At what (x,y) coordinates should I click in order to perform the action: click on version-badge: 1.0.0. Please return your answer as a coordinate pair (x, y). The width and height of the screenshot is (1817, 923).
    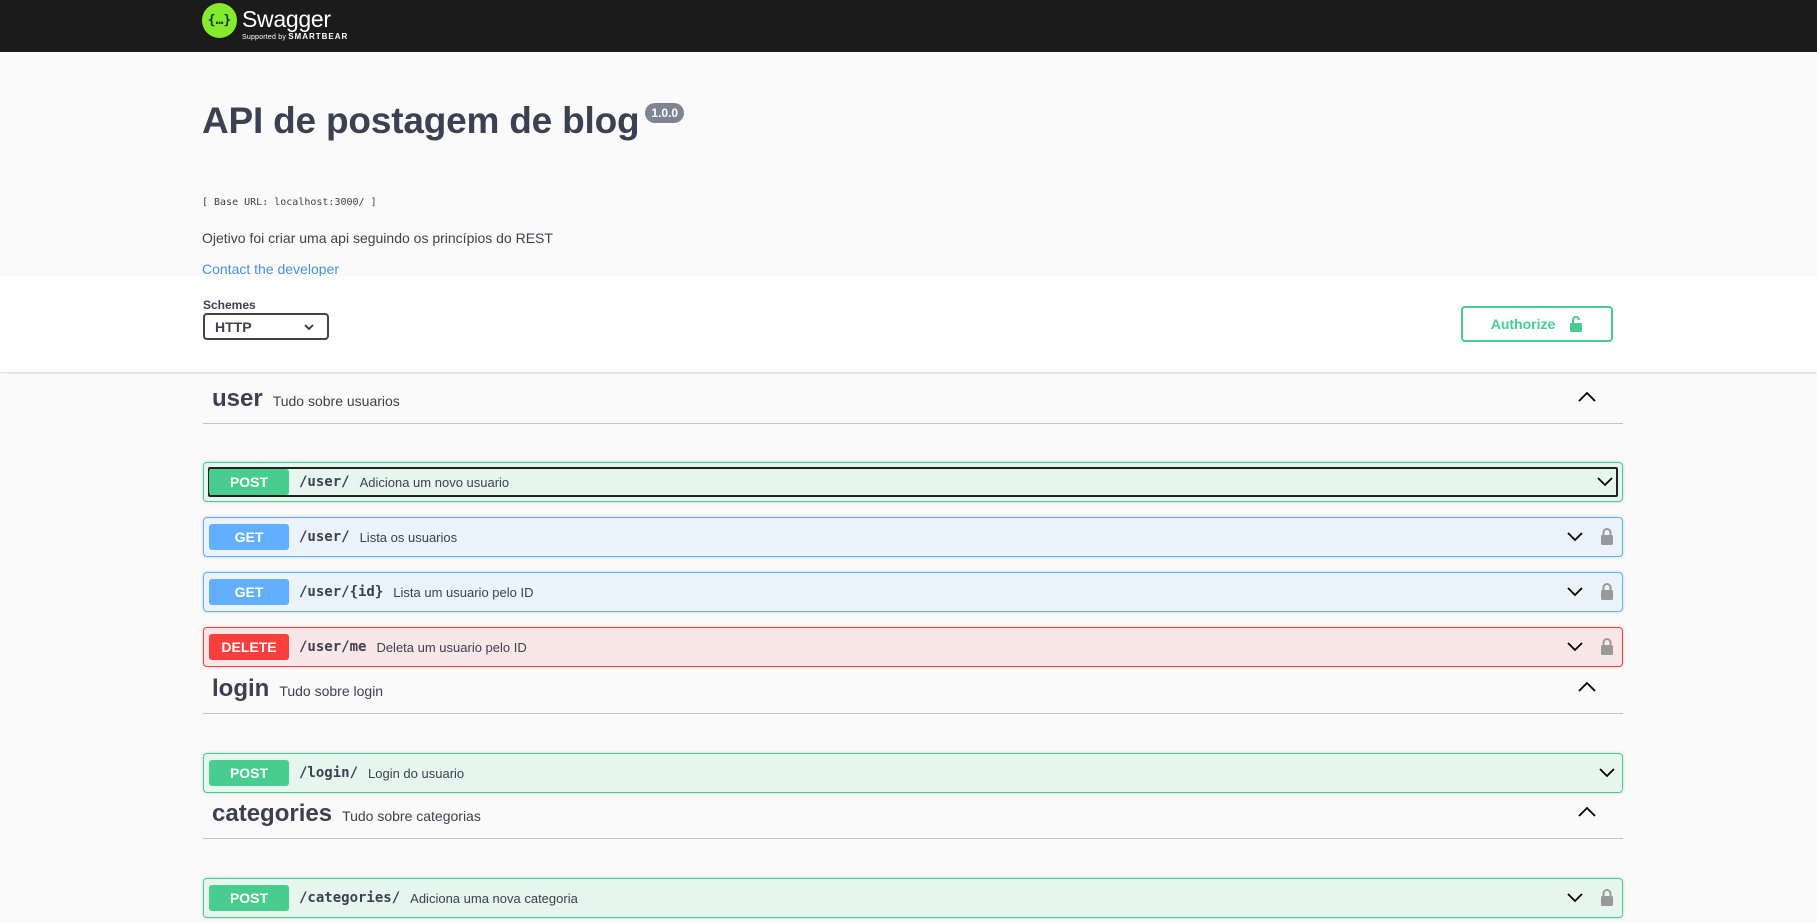
    Looking at the image, I should click on (665, 113).